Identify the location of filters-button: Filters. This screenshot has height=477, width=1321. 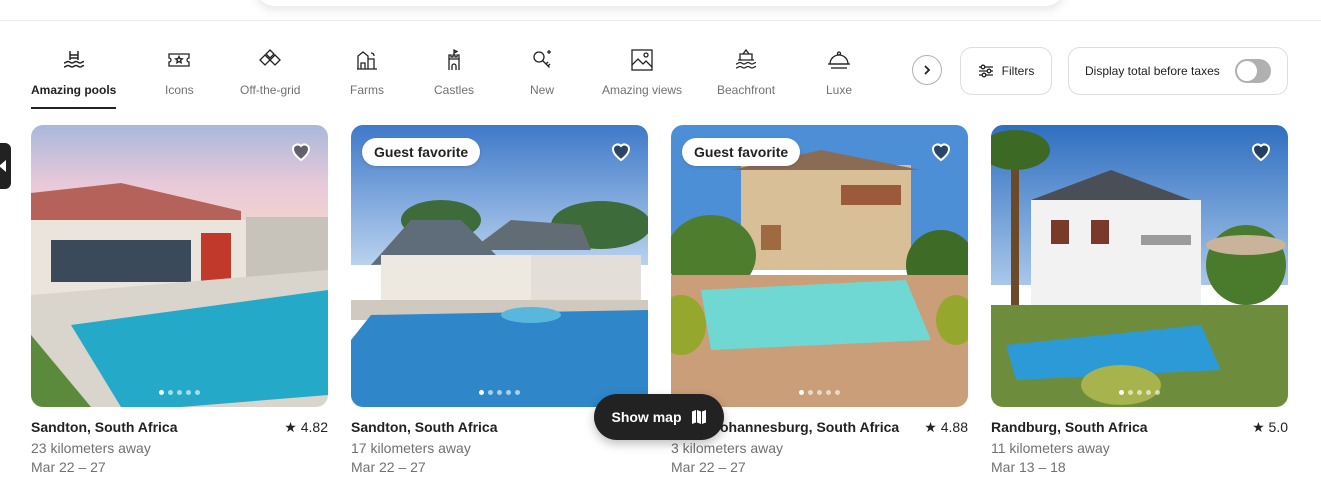
(1006, 71).